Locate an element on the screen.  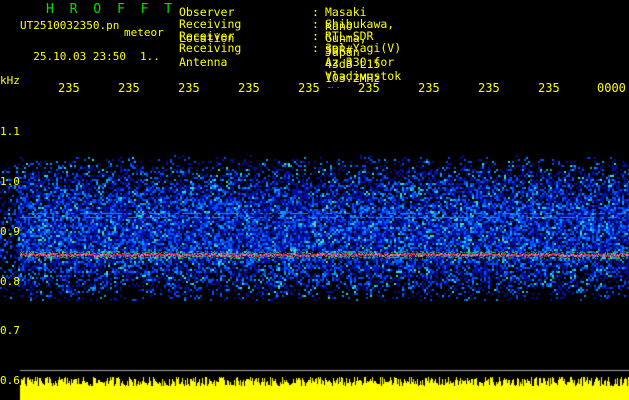
filename-label: UT2510032350.pn is located at coordinates (70, 25).